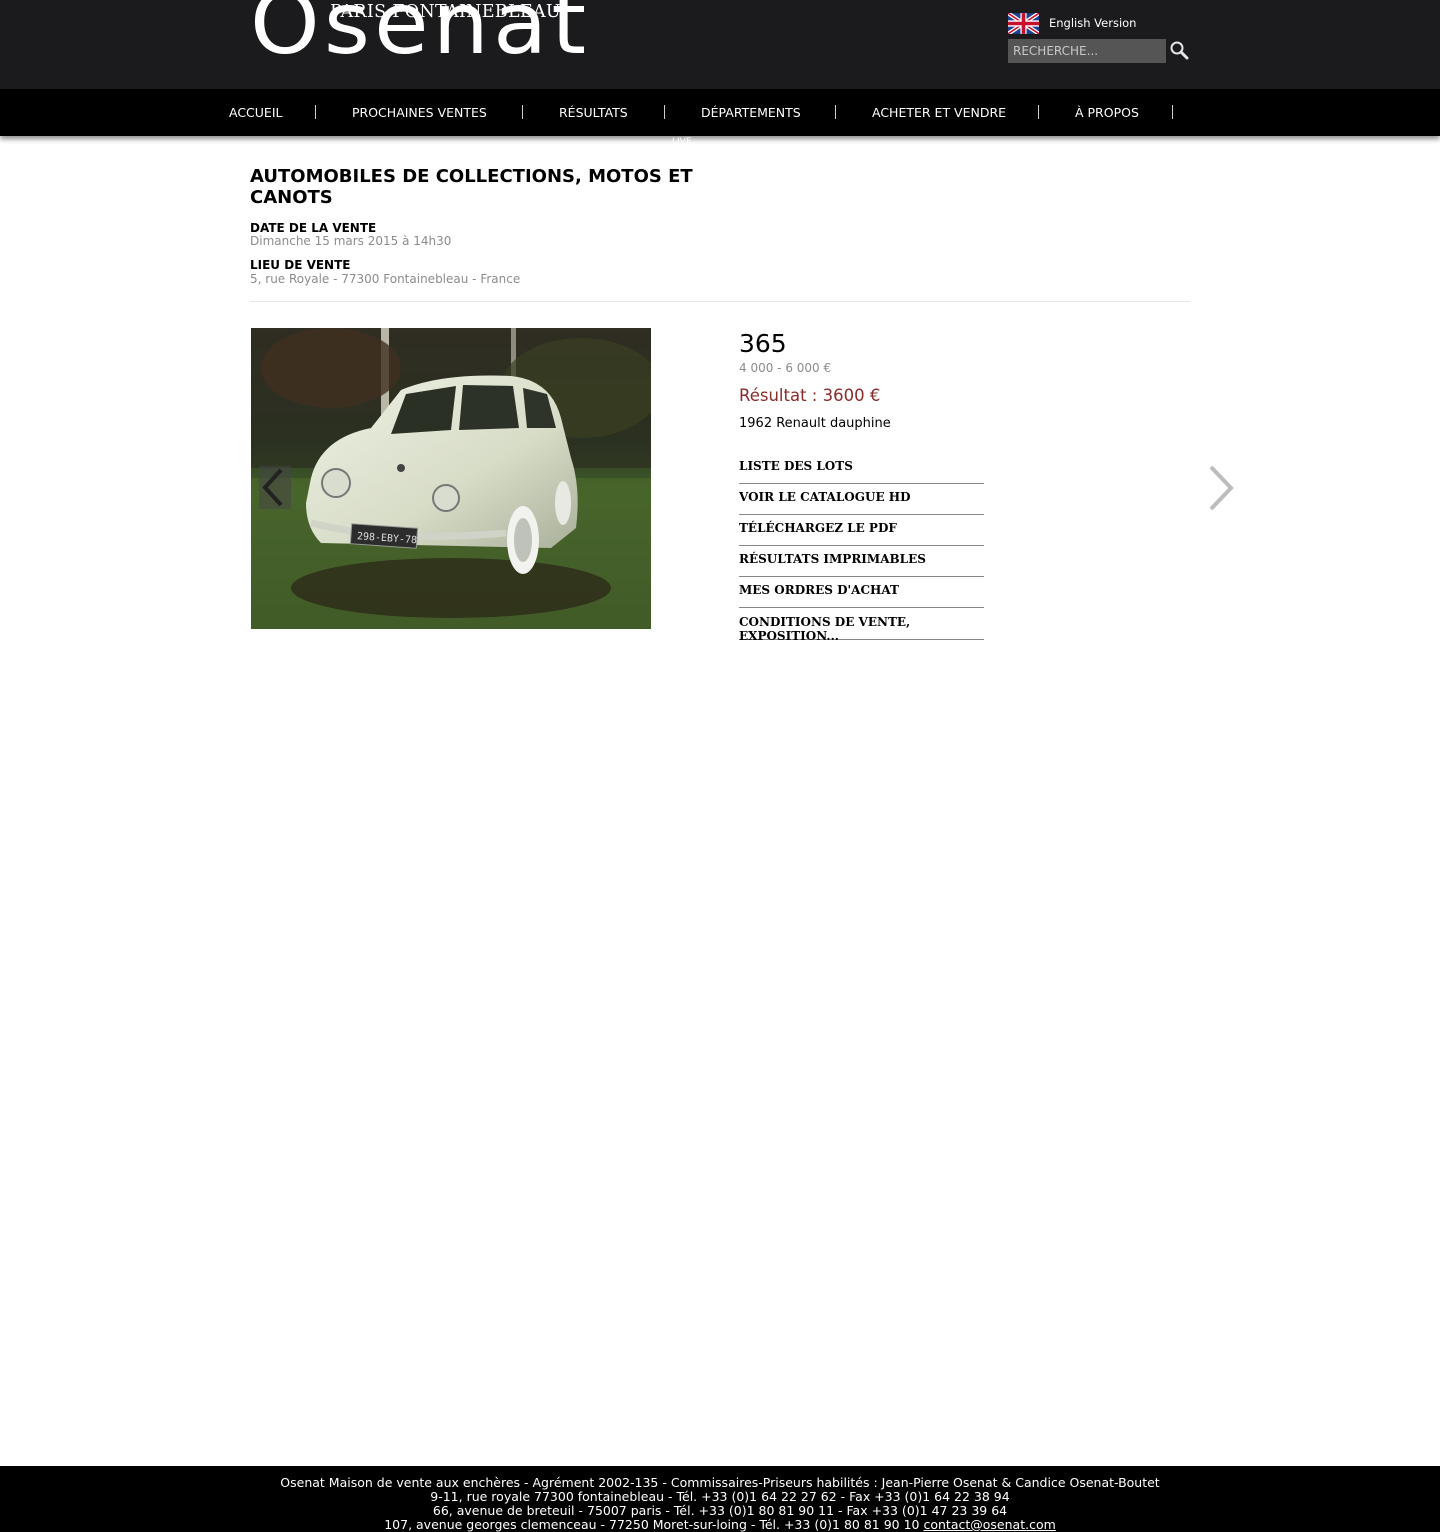  I want to click on nav-item-departements: DÉPARTEMENTS, so click(751, 112).